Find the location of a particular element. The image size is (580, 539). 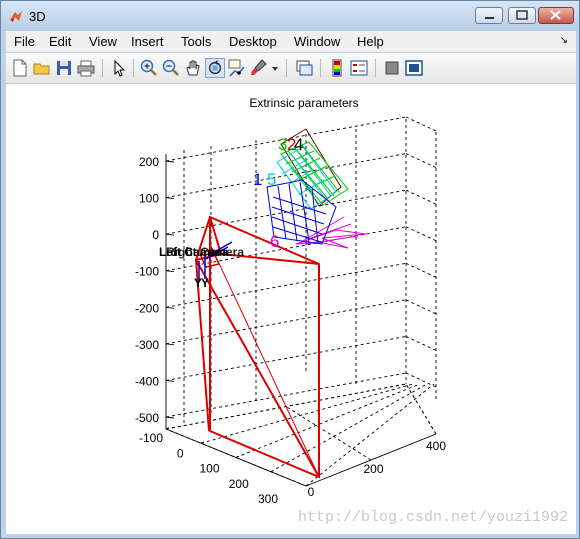

minimize-button is located at coordinates (489, 15).